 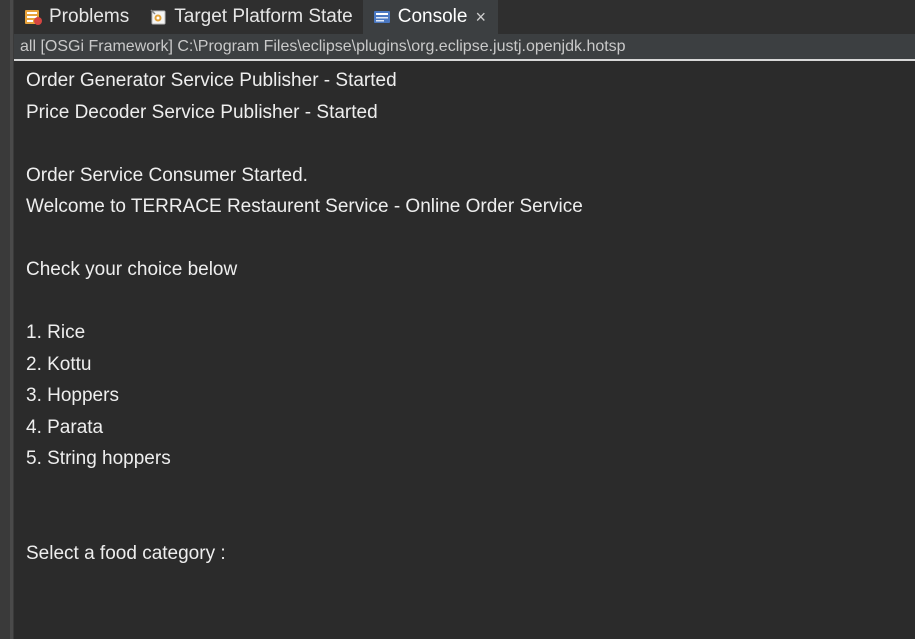 What do you see at coordinates (7, 319) in the screenshot?
I see `left-gutter` at bounding box center [7, 319].